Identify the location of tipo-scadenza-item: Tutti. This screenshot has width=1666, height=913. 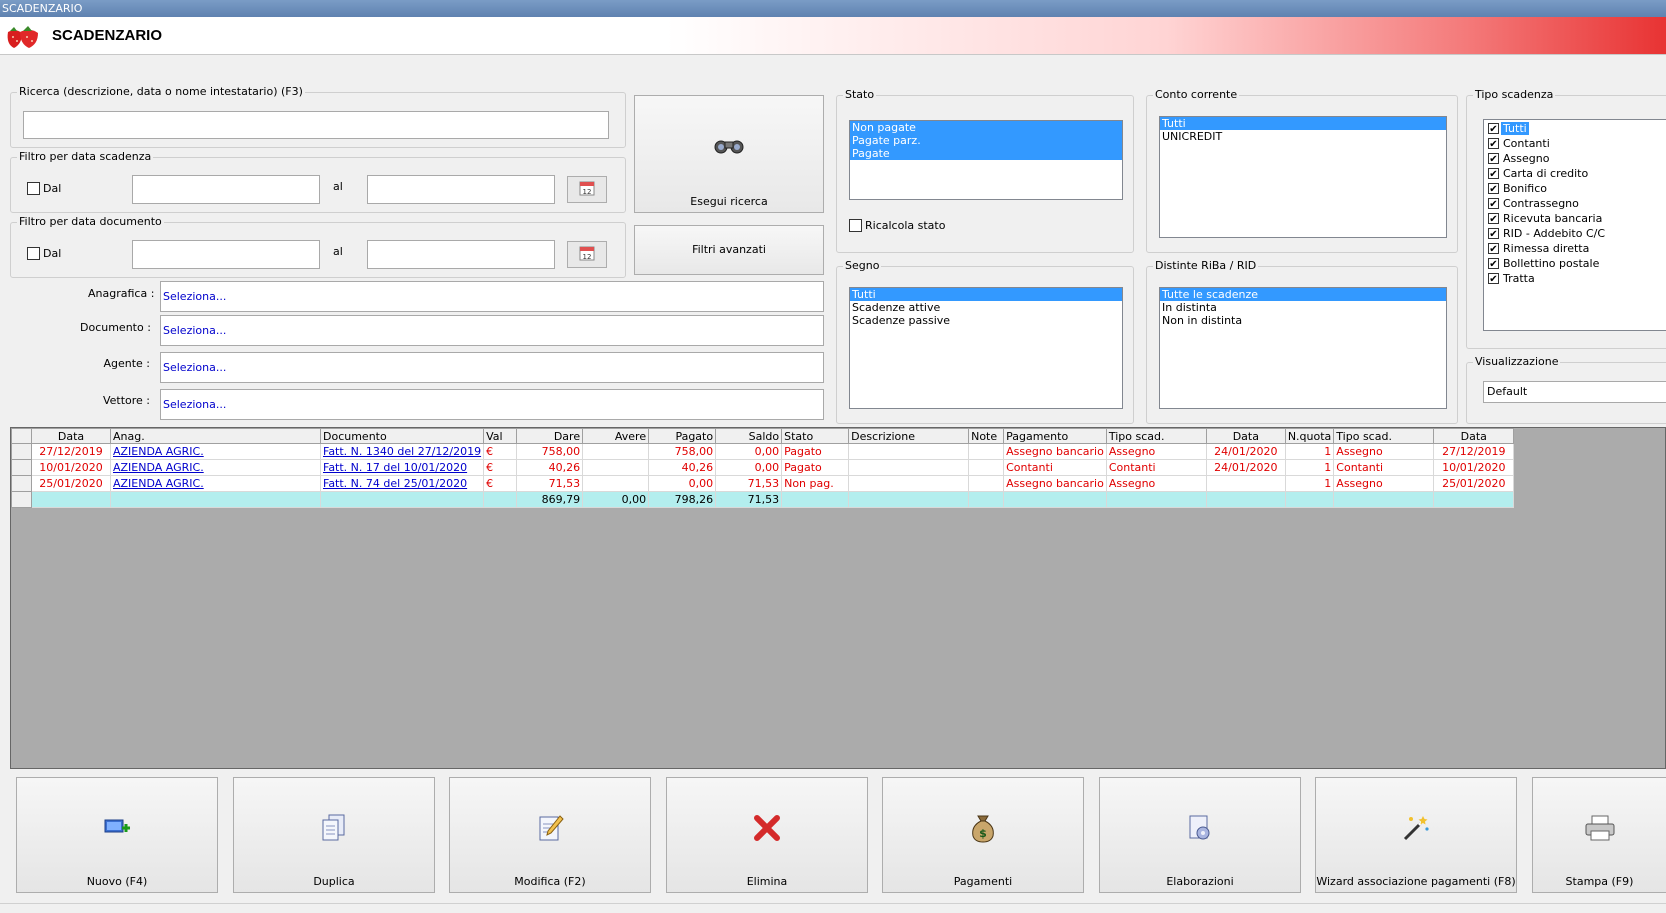
(1575, 128).